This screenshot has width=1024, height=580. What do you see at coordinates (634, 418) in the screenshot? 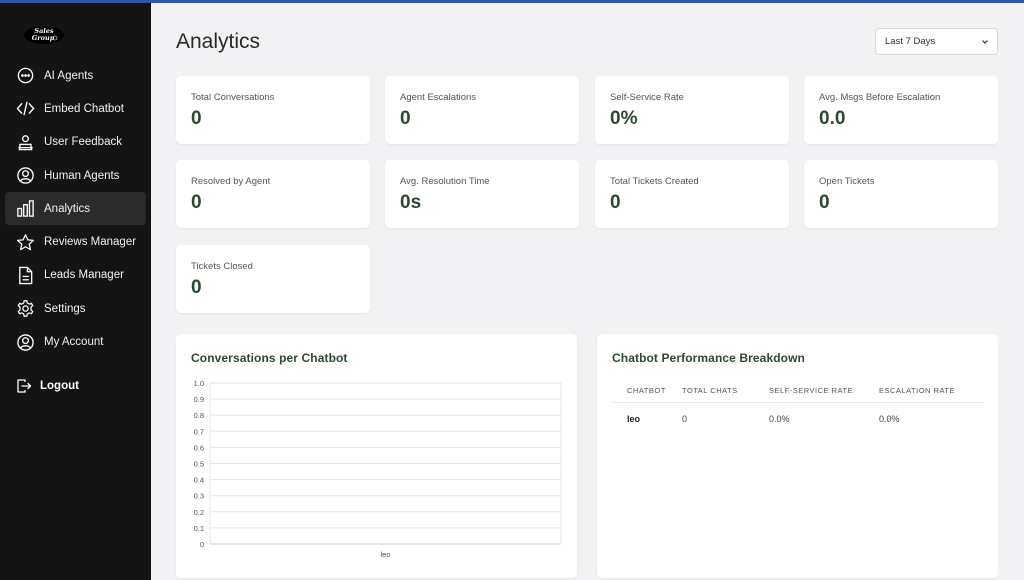
I see `cell-chatbot: leo` at bounding box center [634, 418].